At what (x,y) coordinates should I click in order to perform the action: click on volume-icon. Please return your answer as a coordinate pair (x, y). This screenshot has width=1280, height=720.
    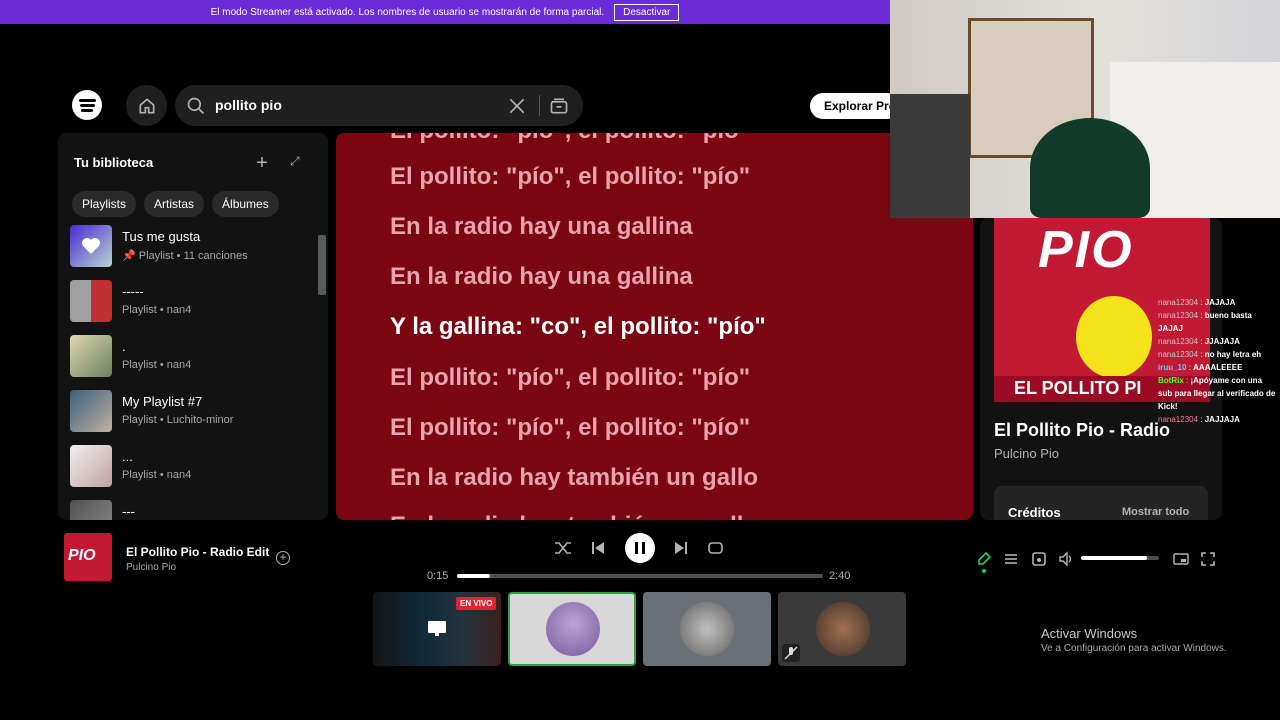
    Looking at the image, I should click on (1066, 559).